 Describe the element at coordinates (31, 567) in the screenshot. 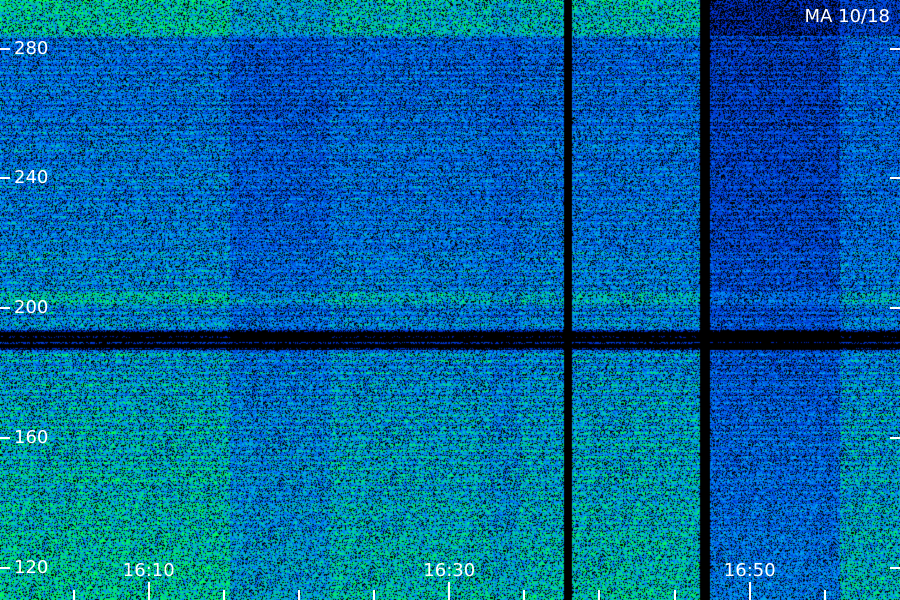

I see `frequency-tick-label: 120` at that location.